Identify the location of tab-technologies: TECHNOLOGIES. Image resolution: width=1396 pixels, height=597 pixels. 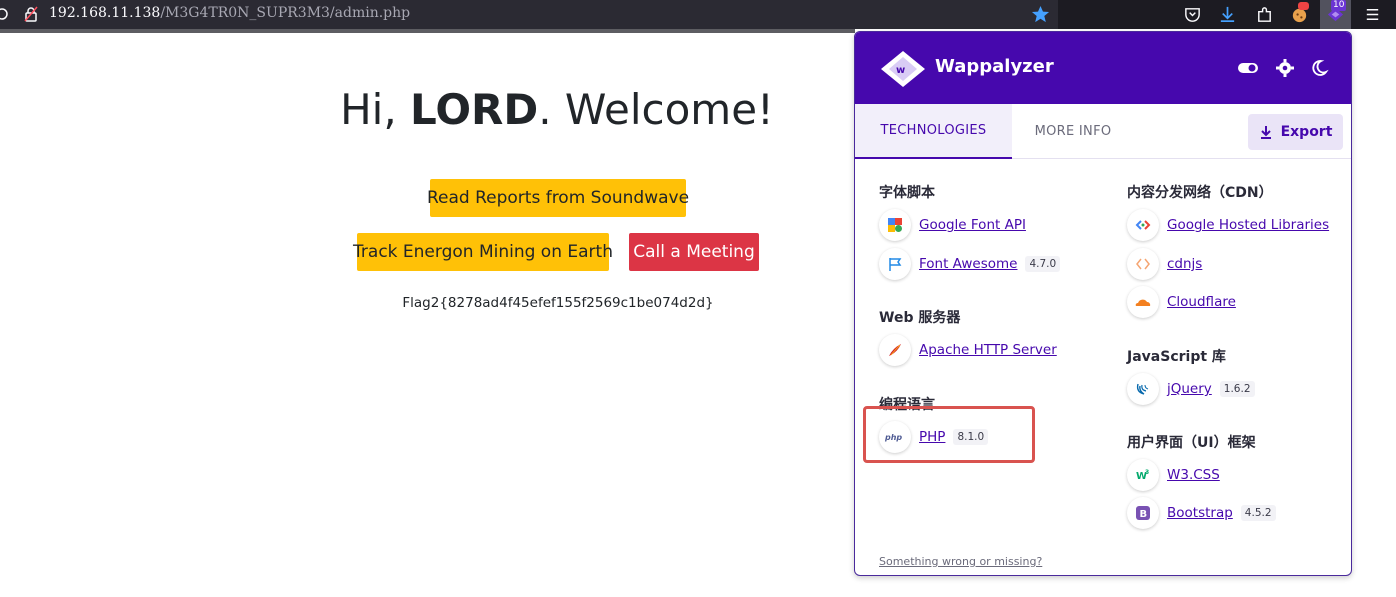
(933, 131).